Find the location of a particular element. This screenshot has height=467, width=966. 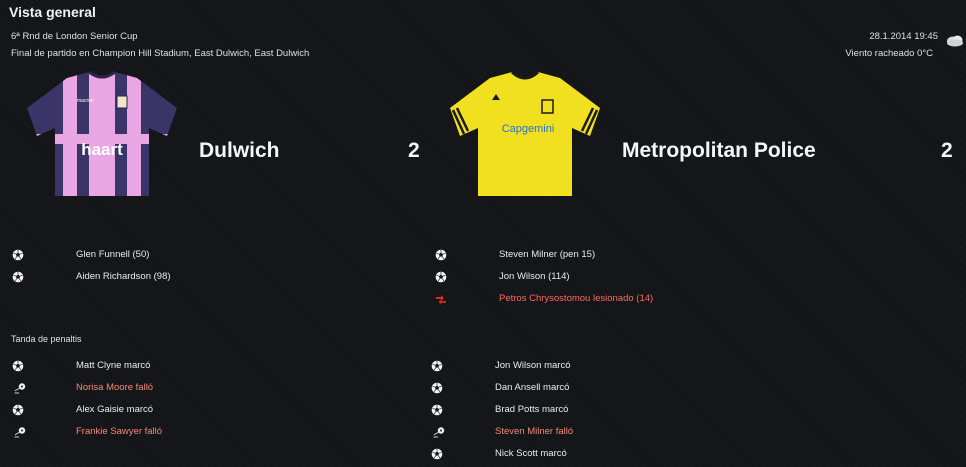

away-kit-image: Capgemini is located at coordinates (525, 133).